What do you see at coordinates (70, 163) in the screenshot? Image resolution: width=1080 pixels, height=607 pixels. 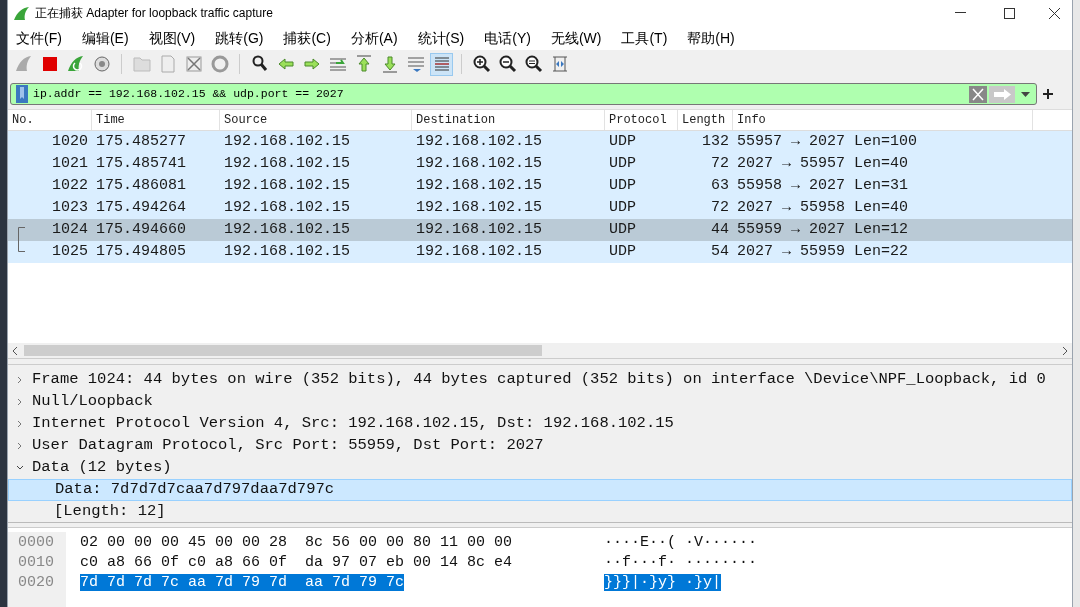 I see `table-cell-text: 1021` at bounding box center [70, 163].